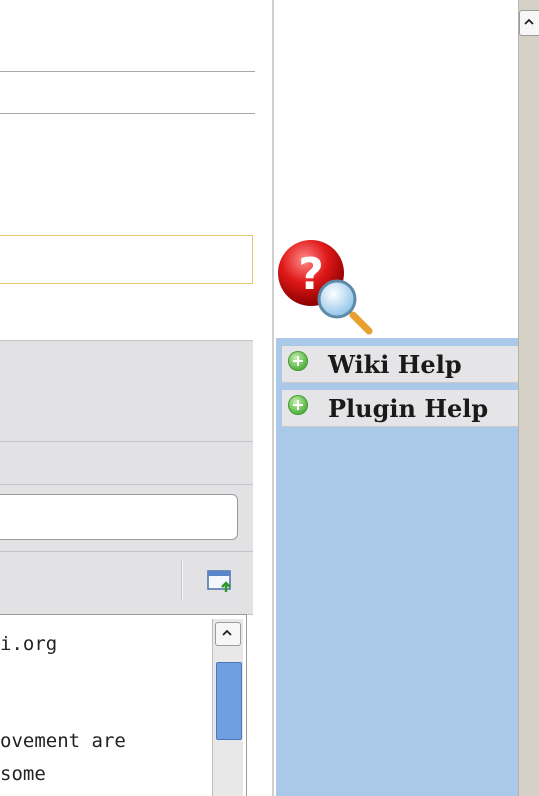 This screenshot has height=796, width=539. I want to click on help-item-plugin: Plugin Help, so click(400, 408).